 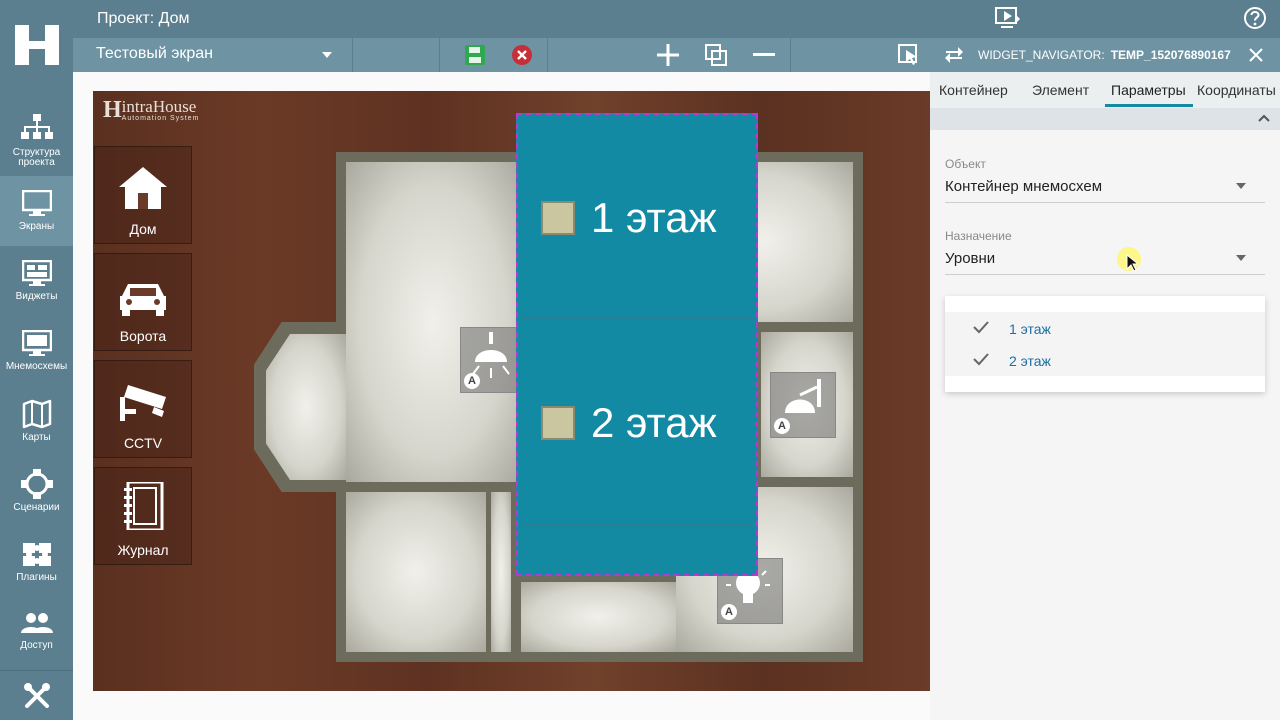 What do you see at coordinates (1264, 118) in the screenshot?
I see `chevron-up-icon` at bounding box center [1264, 118].